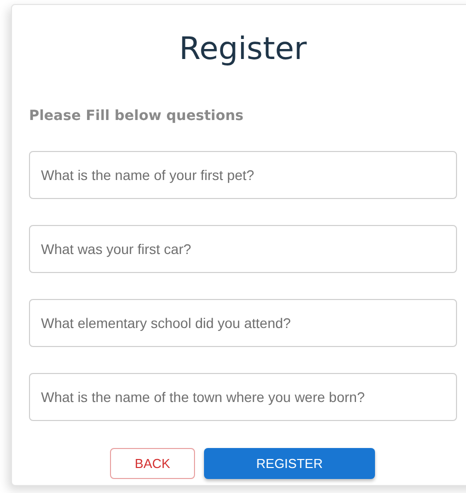 The height and width of the screenshot is (493, 466). I want to click on input-field: What elementary school did you attend?, so click(243, 323).